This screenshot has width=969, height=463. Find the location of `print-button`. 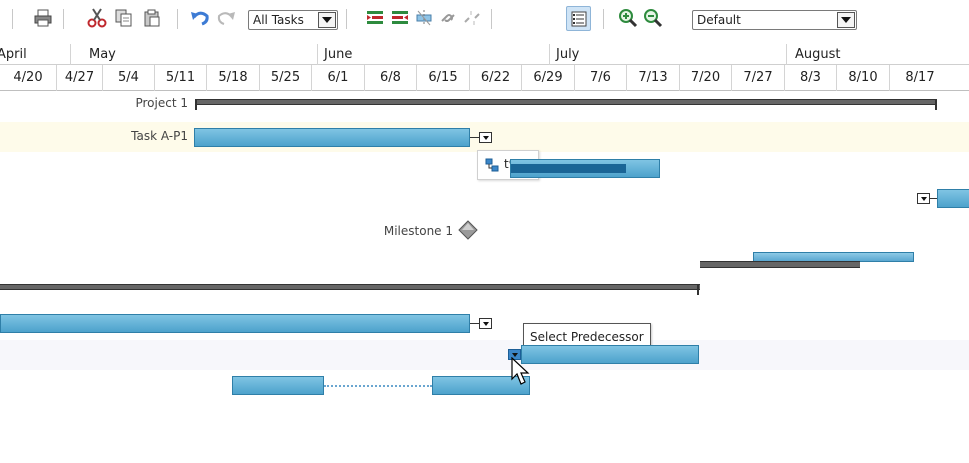

print-button is located at coordinates (43, 18).